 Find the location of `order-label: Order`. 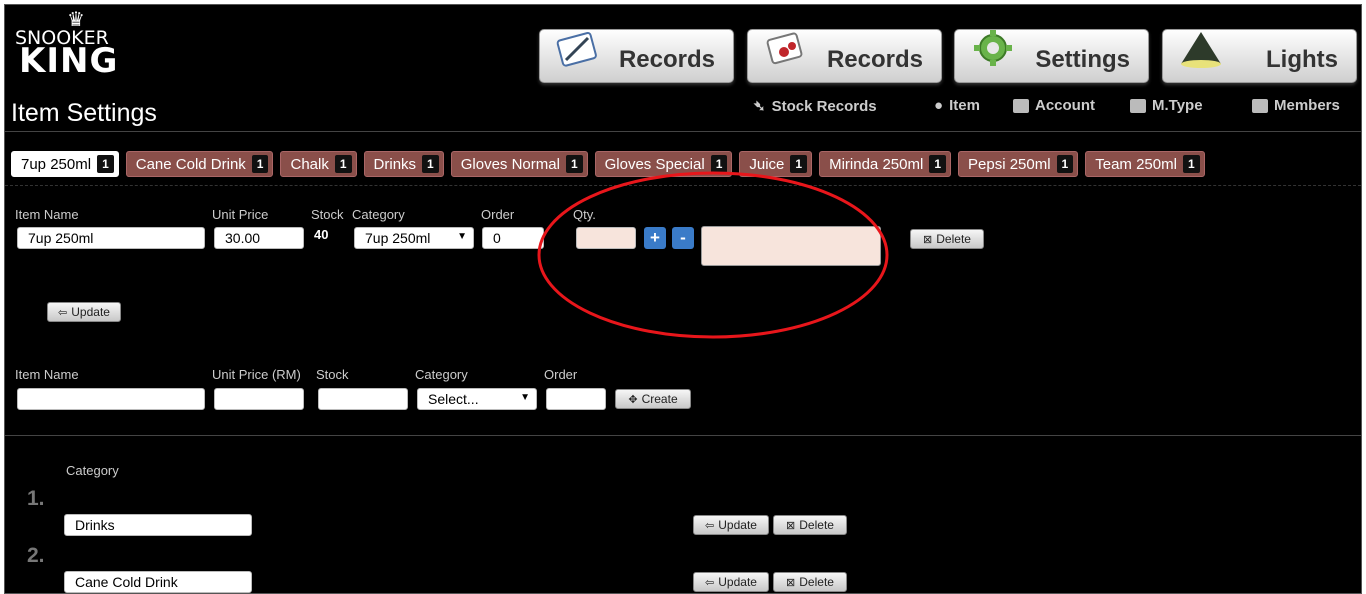

order-label: Order is located at coordinates (498, 214).